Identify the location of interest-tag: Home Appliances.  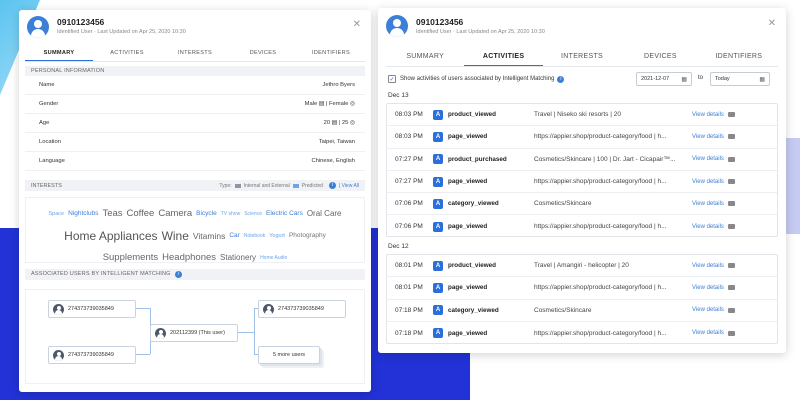
(110, 236).